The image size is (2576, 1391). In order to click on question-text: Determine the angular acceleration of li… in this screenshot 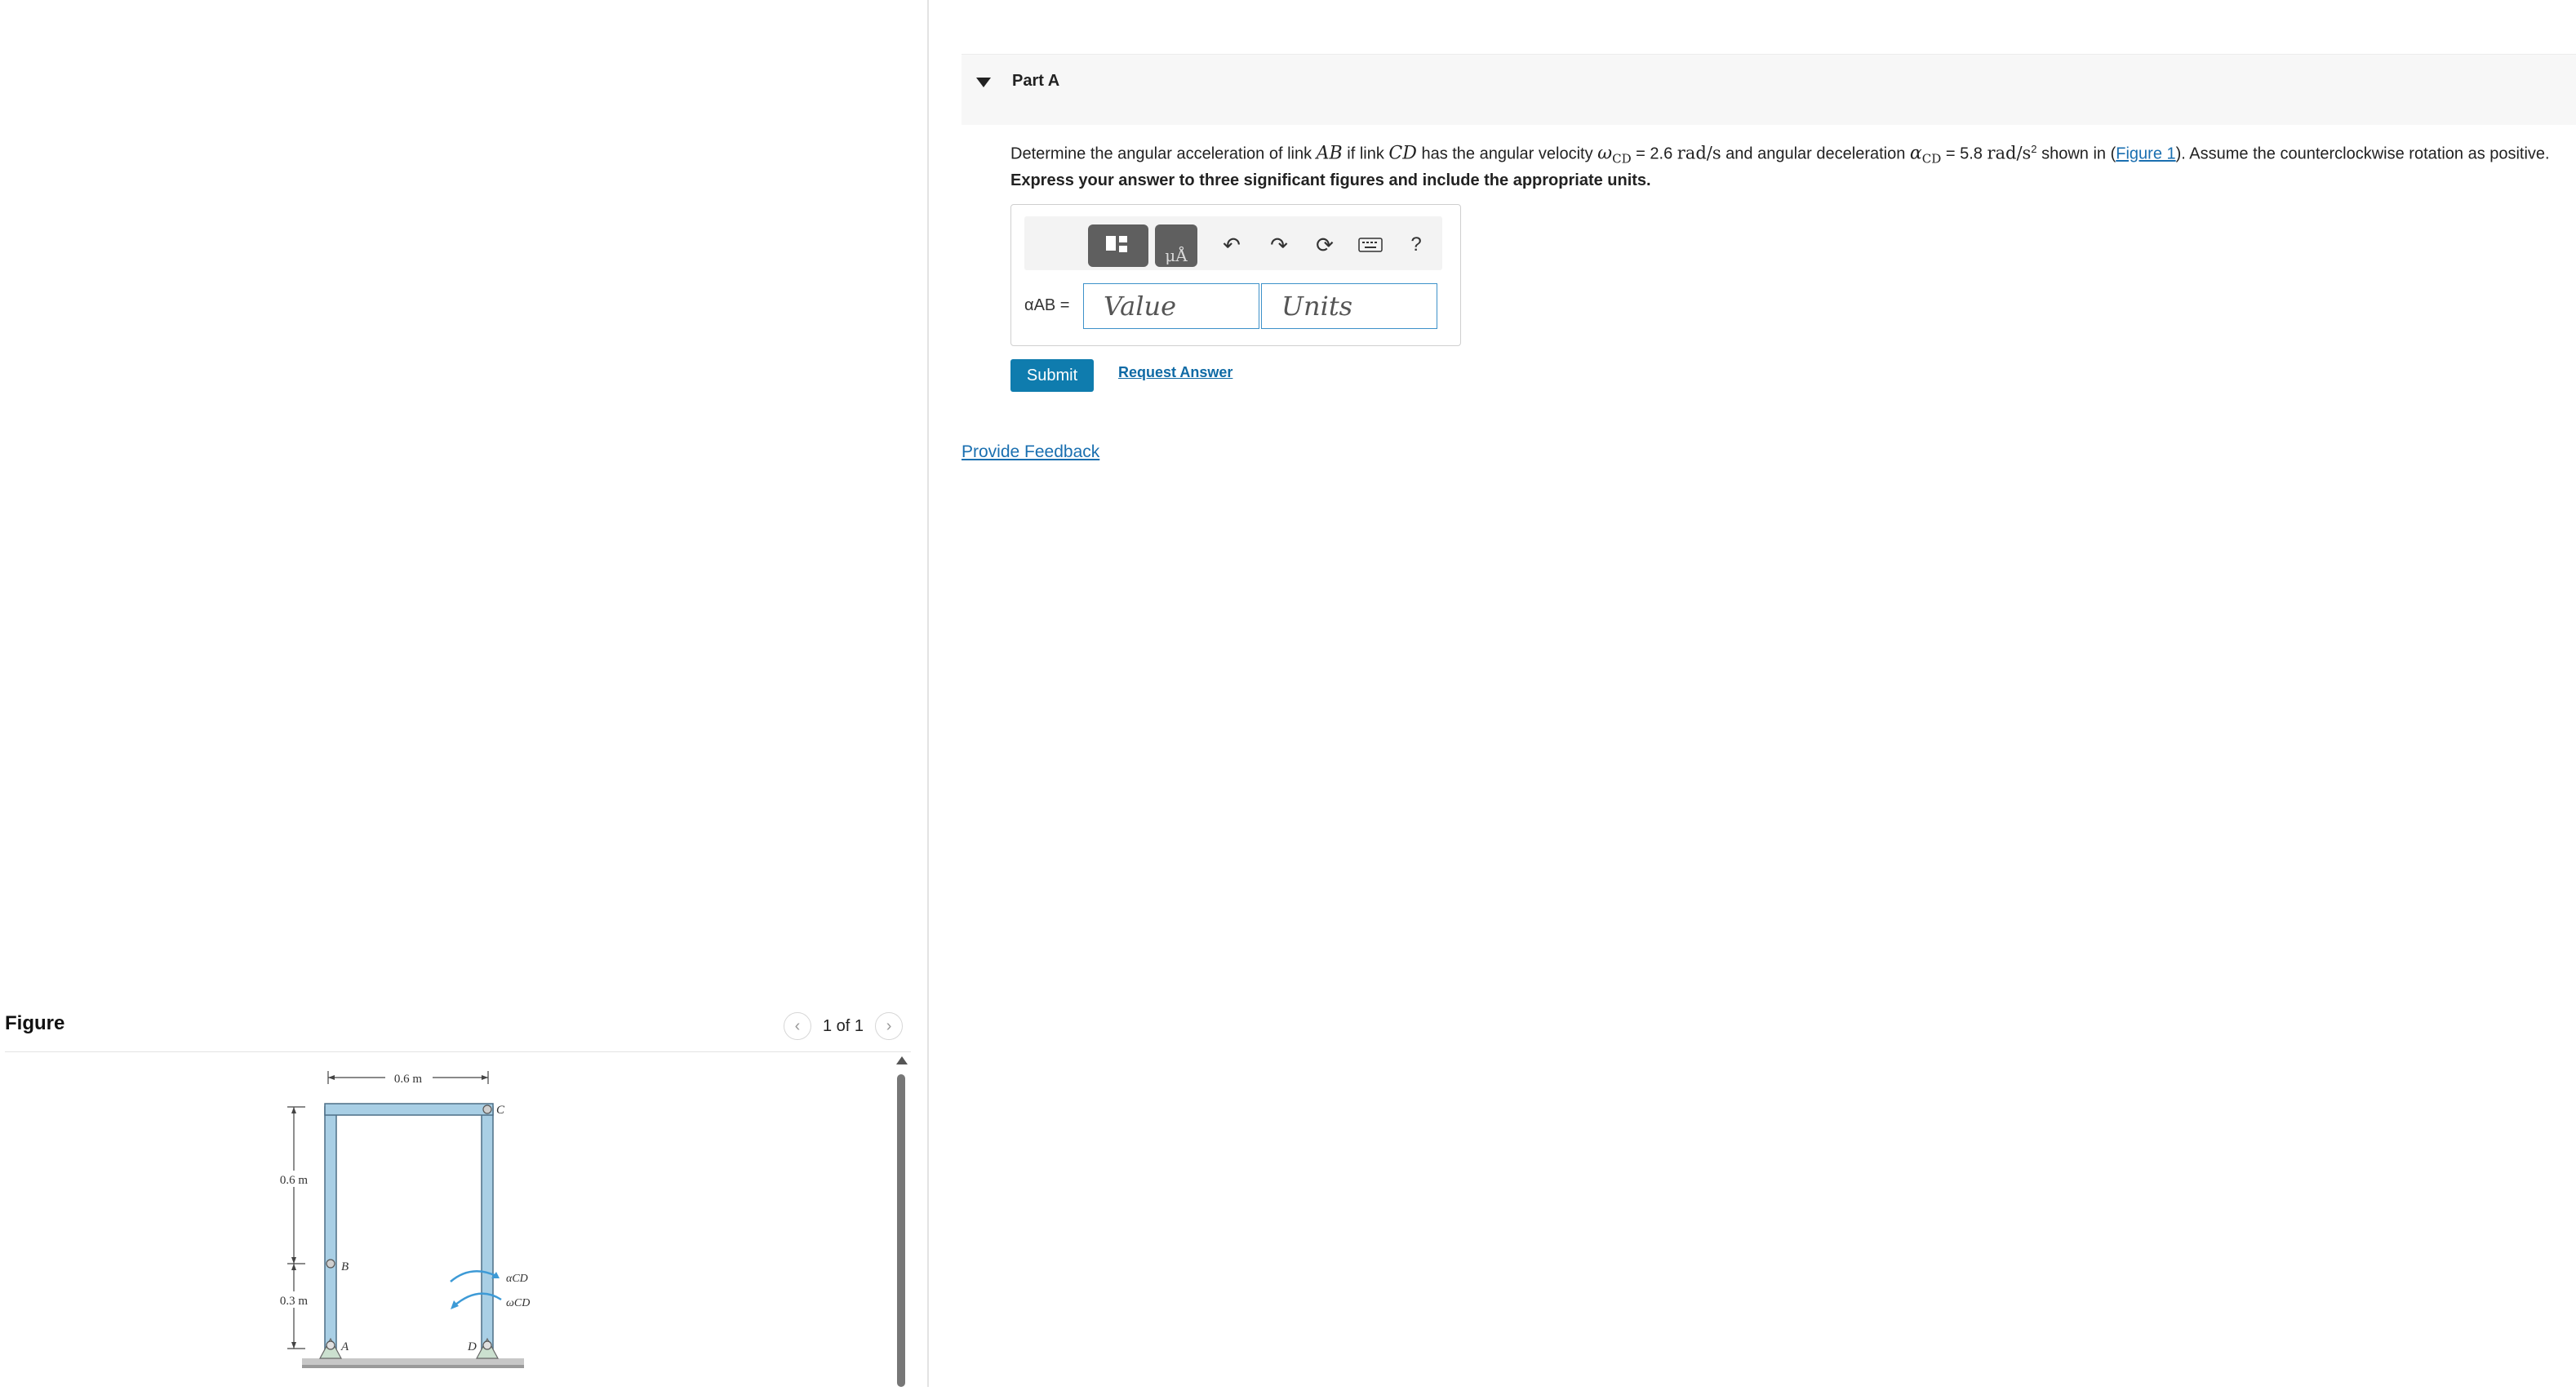, I will do `click(1780, 155)`.